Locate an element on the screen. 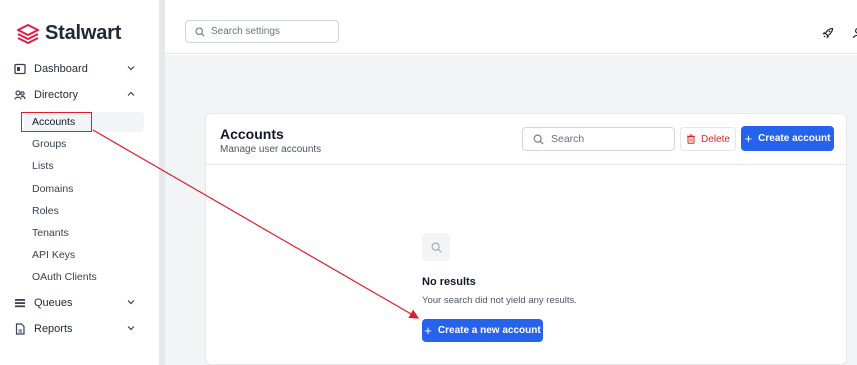 Image resolution: width=857 pixels, height=365 pixels. sidebar-subitem-label: Groups is located at coordinates (49, 144).